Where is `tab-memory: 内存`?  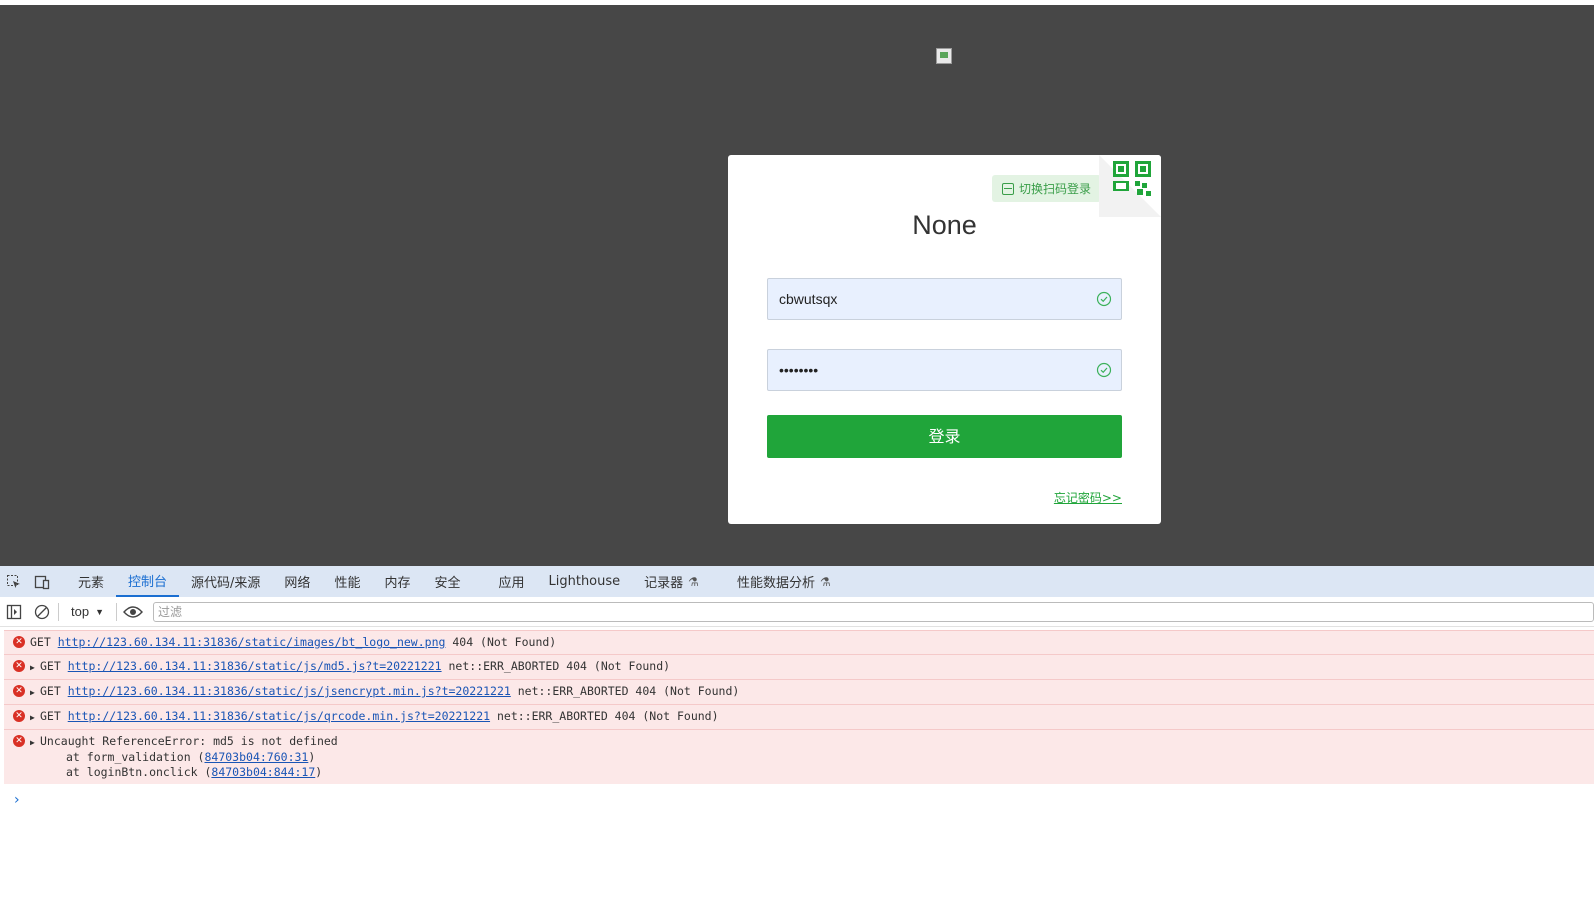 tab-memory: 内存 is located at coordinates (397, 581).